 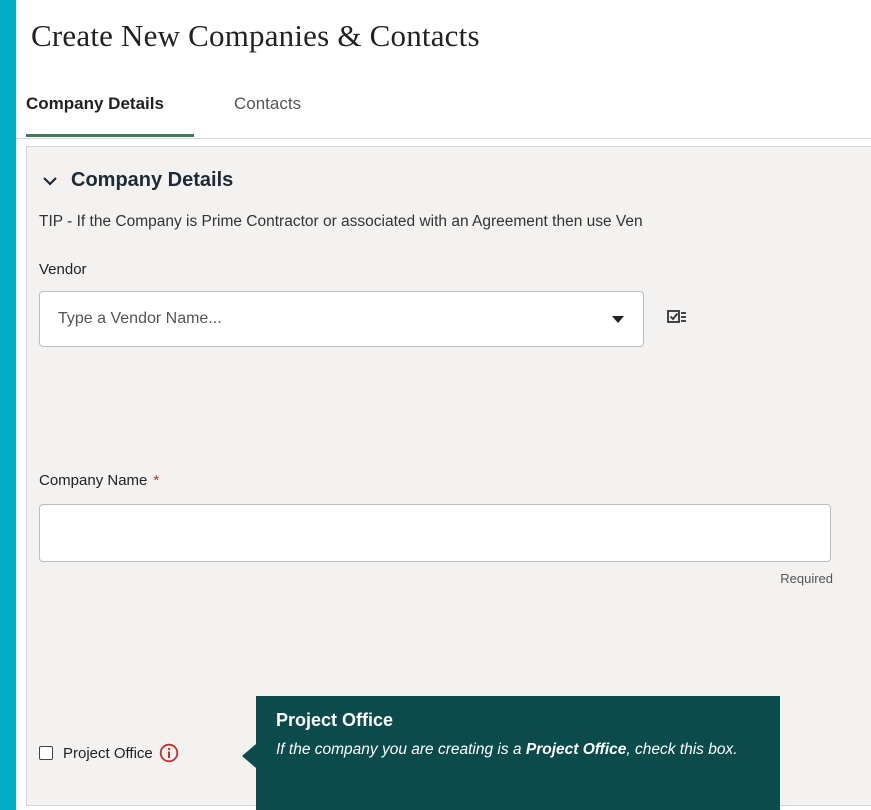 I want to click on tooltip-body-suffix: , check this box., so click(x=682, y=749).